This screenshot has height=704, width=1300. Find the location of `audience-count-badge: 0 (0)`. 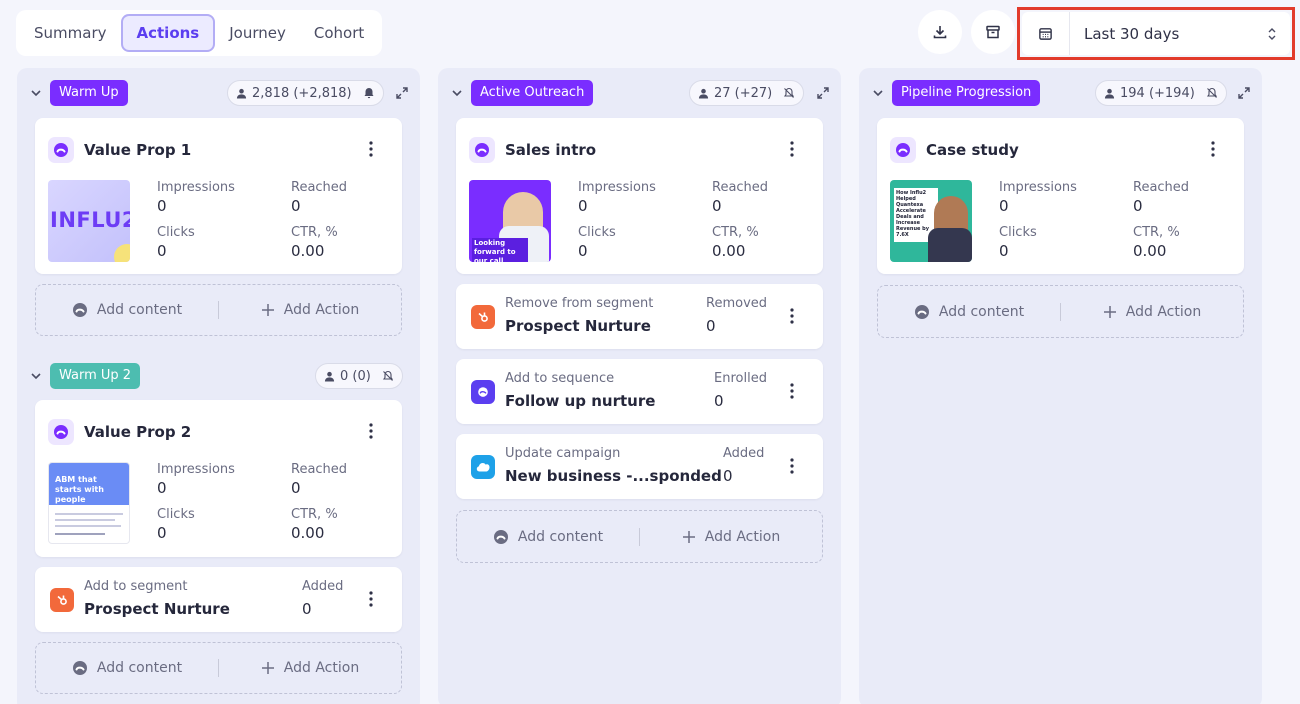

audience-count-badge: 0 (0) is located at coordinates (359, 376).